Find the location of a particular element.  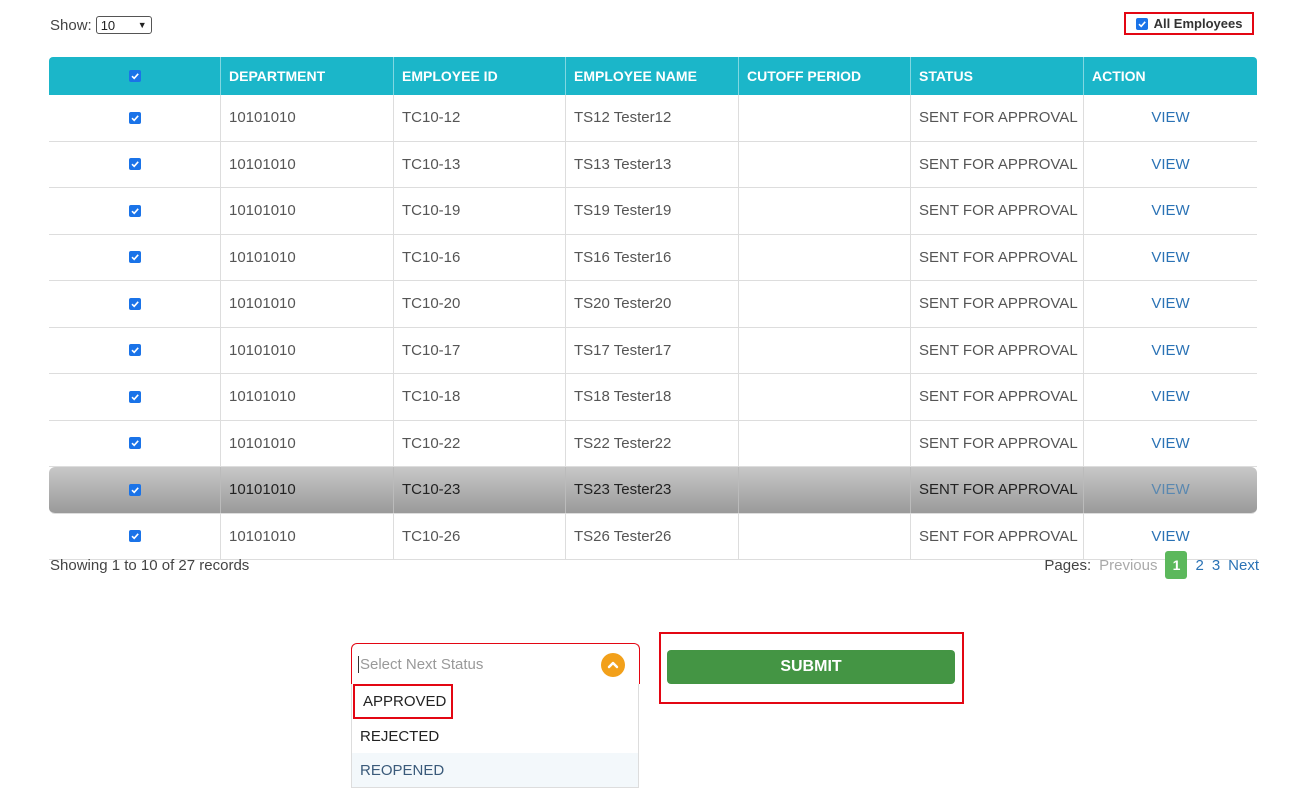

header-status: STATUS is located at coordinates (997, 76).